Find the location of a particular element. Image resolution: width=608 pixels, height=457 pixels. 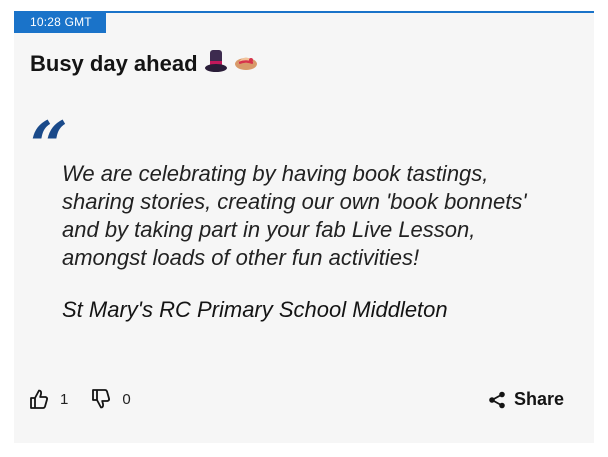

top-hat-icon is located at coordinates (216, 64).